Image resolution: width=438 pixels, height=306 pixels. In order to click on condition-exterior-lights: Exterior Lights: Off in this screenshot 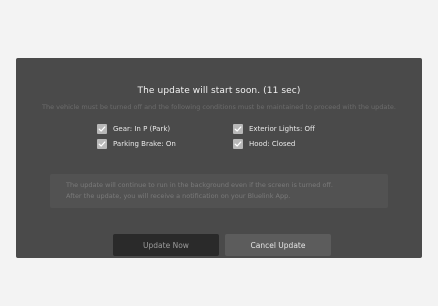, I will do `click(274, 129)`.